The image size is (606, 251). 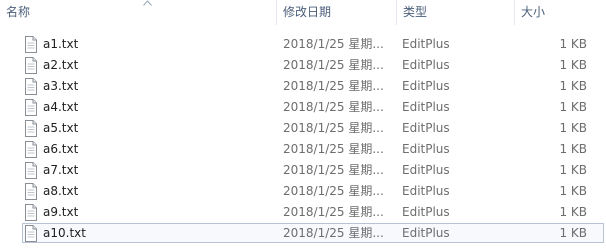 What do you see at coordinates (60, 212) in the screenshot?
I see `file-name: a9.txt` at bounding box center [60, 212].